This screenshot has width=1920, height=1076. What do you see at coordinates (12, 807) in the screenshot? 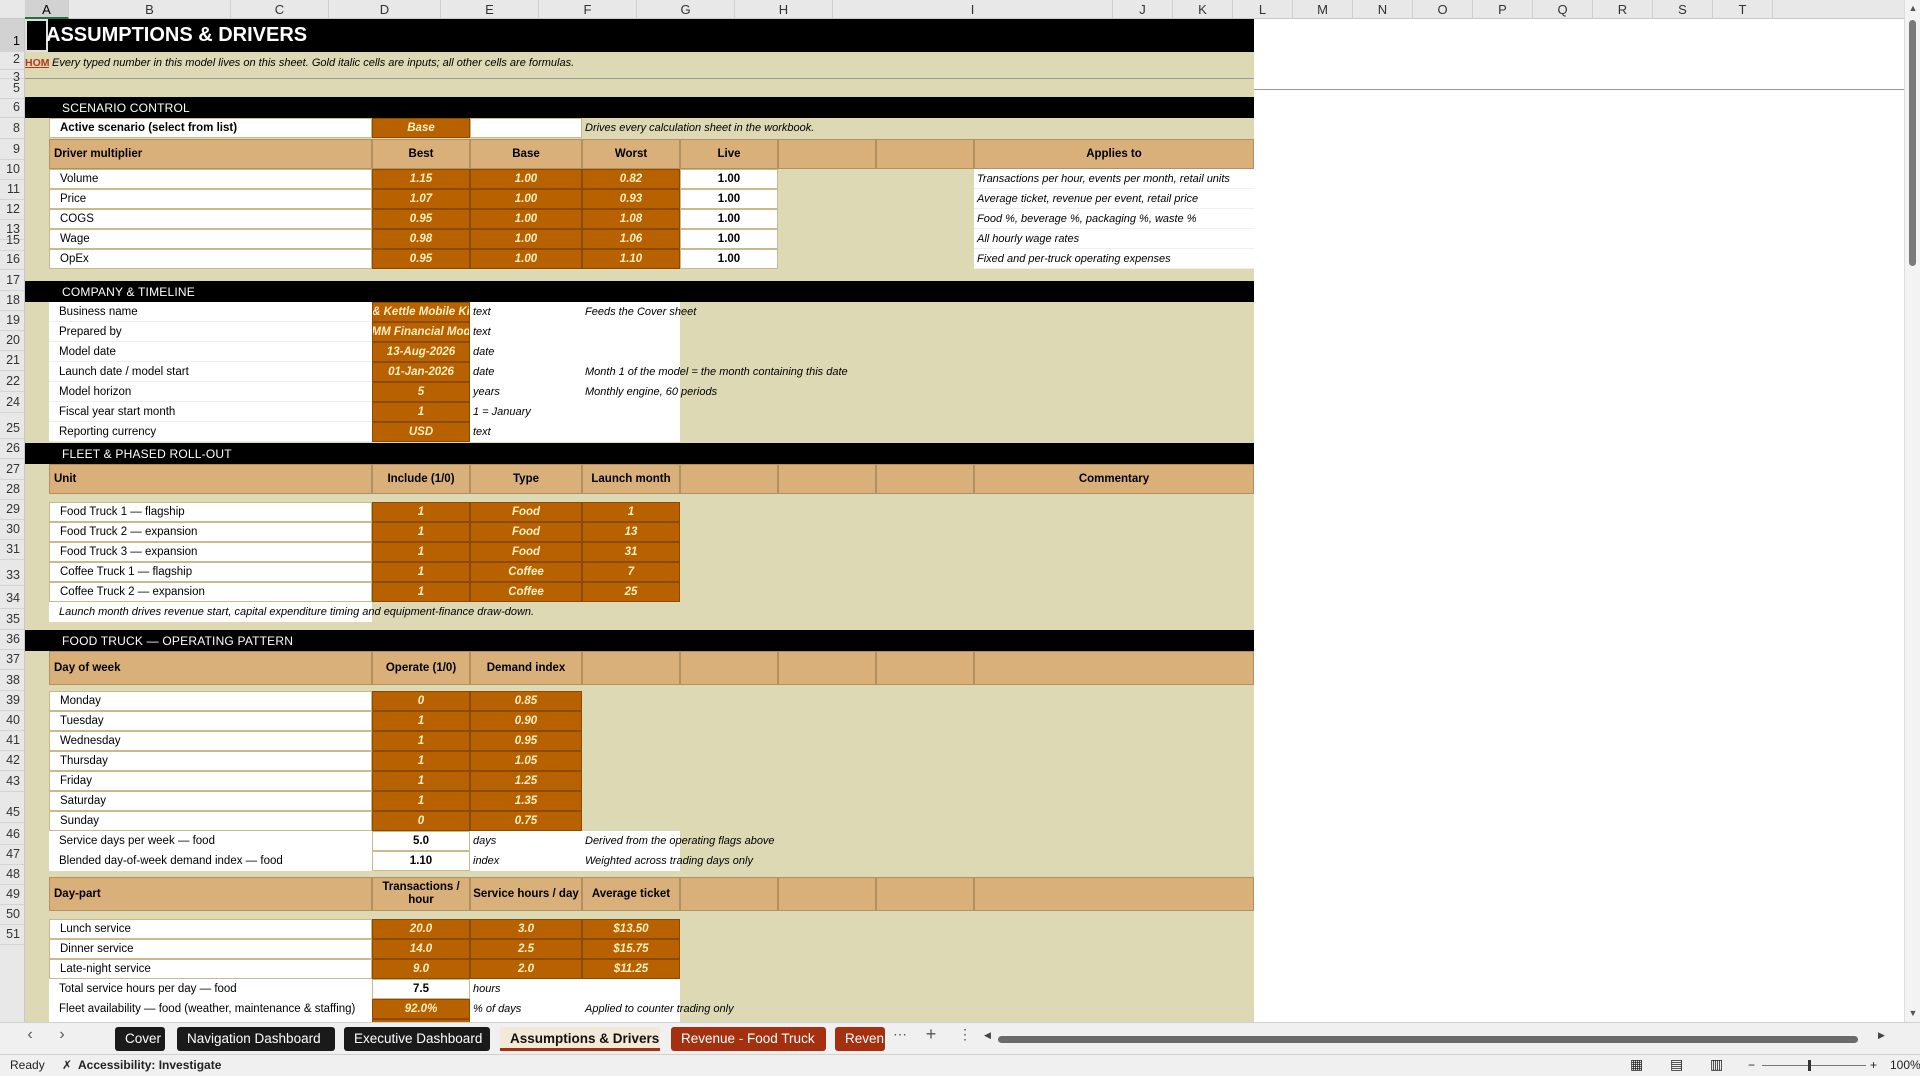
I see `row-header-45: 45` at bounding box center [12, 807].